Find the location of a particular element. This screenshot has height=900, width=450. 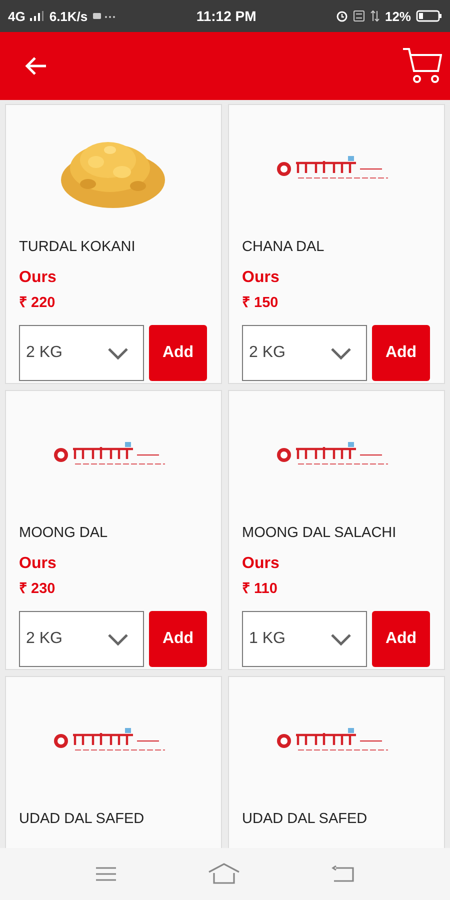

battery-icon is located at coordinates (429, 16).